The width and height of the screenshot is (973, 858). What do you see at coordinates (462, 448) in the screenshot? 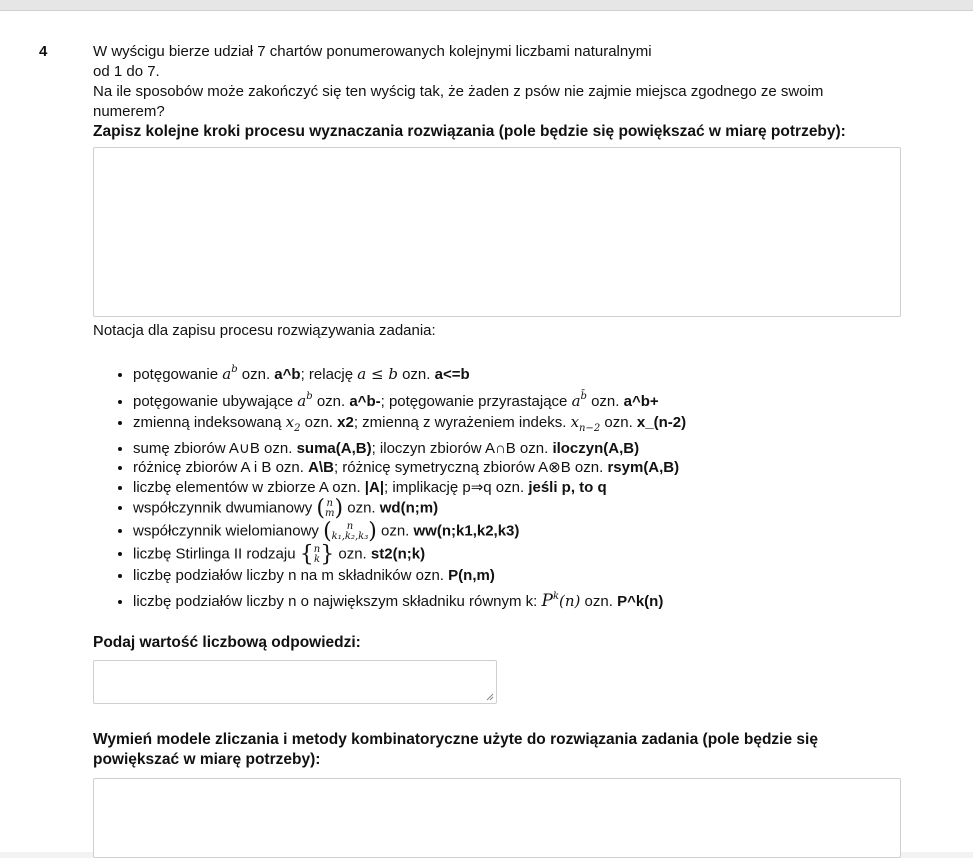
I see `notation-text: ; iloczyn zbiorów A∩B ozn.` at bounding box center [462, 448].